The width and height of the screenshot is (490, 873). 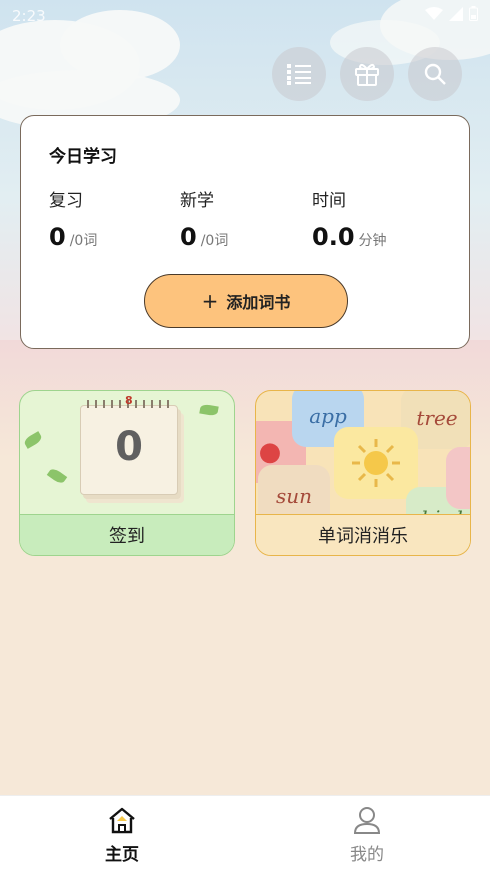 I want to click on list-icon, so click(x=299, y=74).